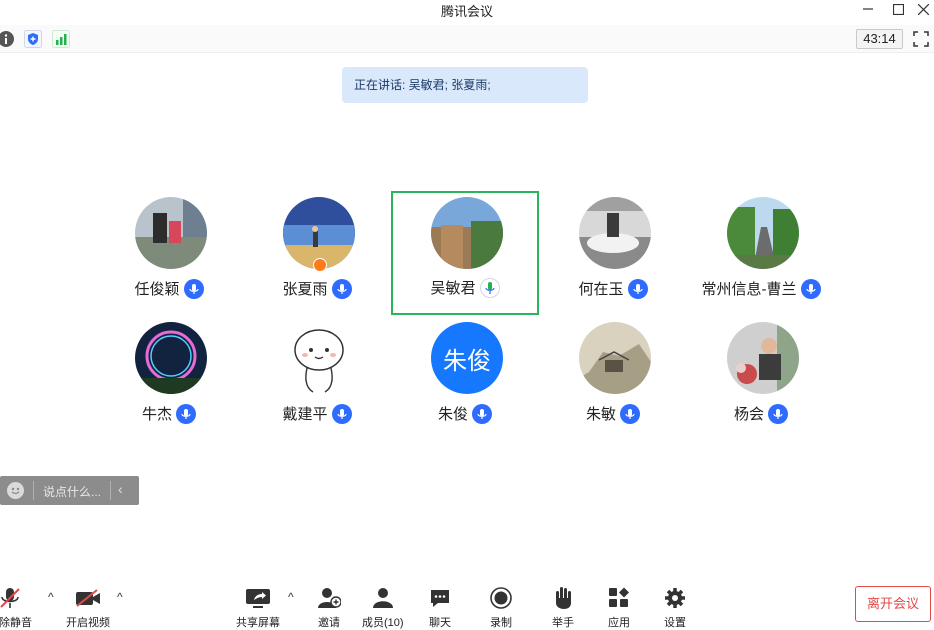 The height and width of the screenshot is (630, 934). I want to click on window-title: 腾讯会议, so click(466, 11).